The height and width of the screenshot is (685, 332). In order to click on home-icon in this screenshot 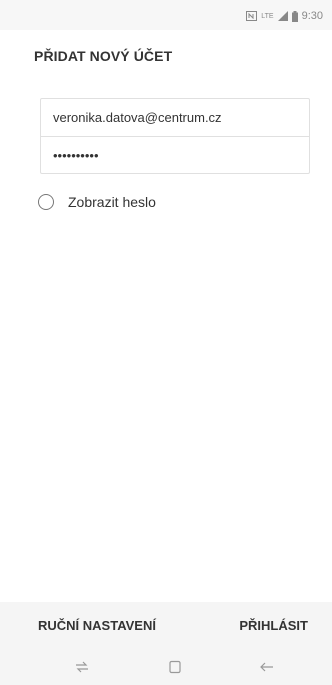, I will do `click(175, 667)`.